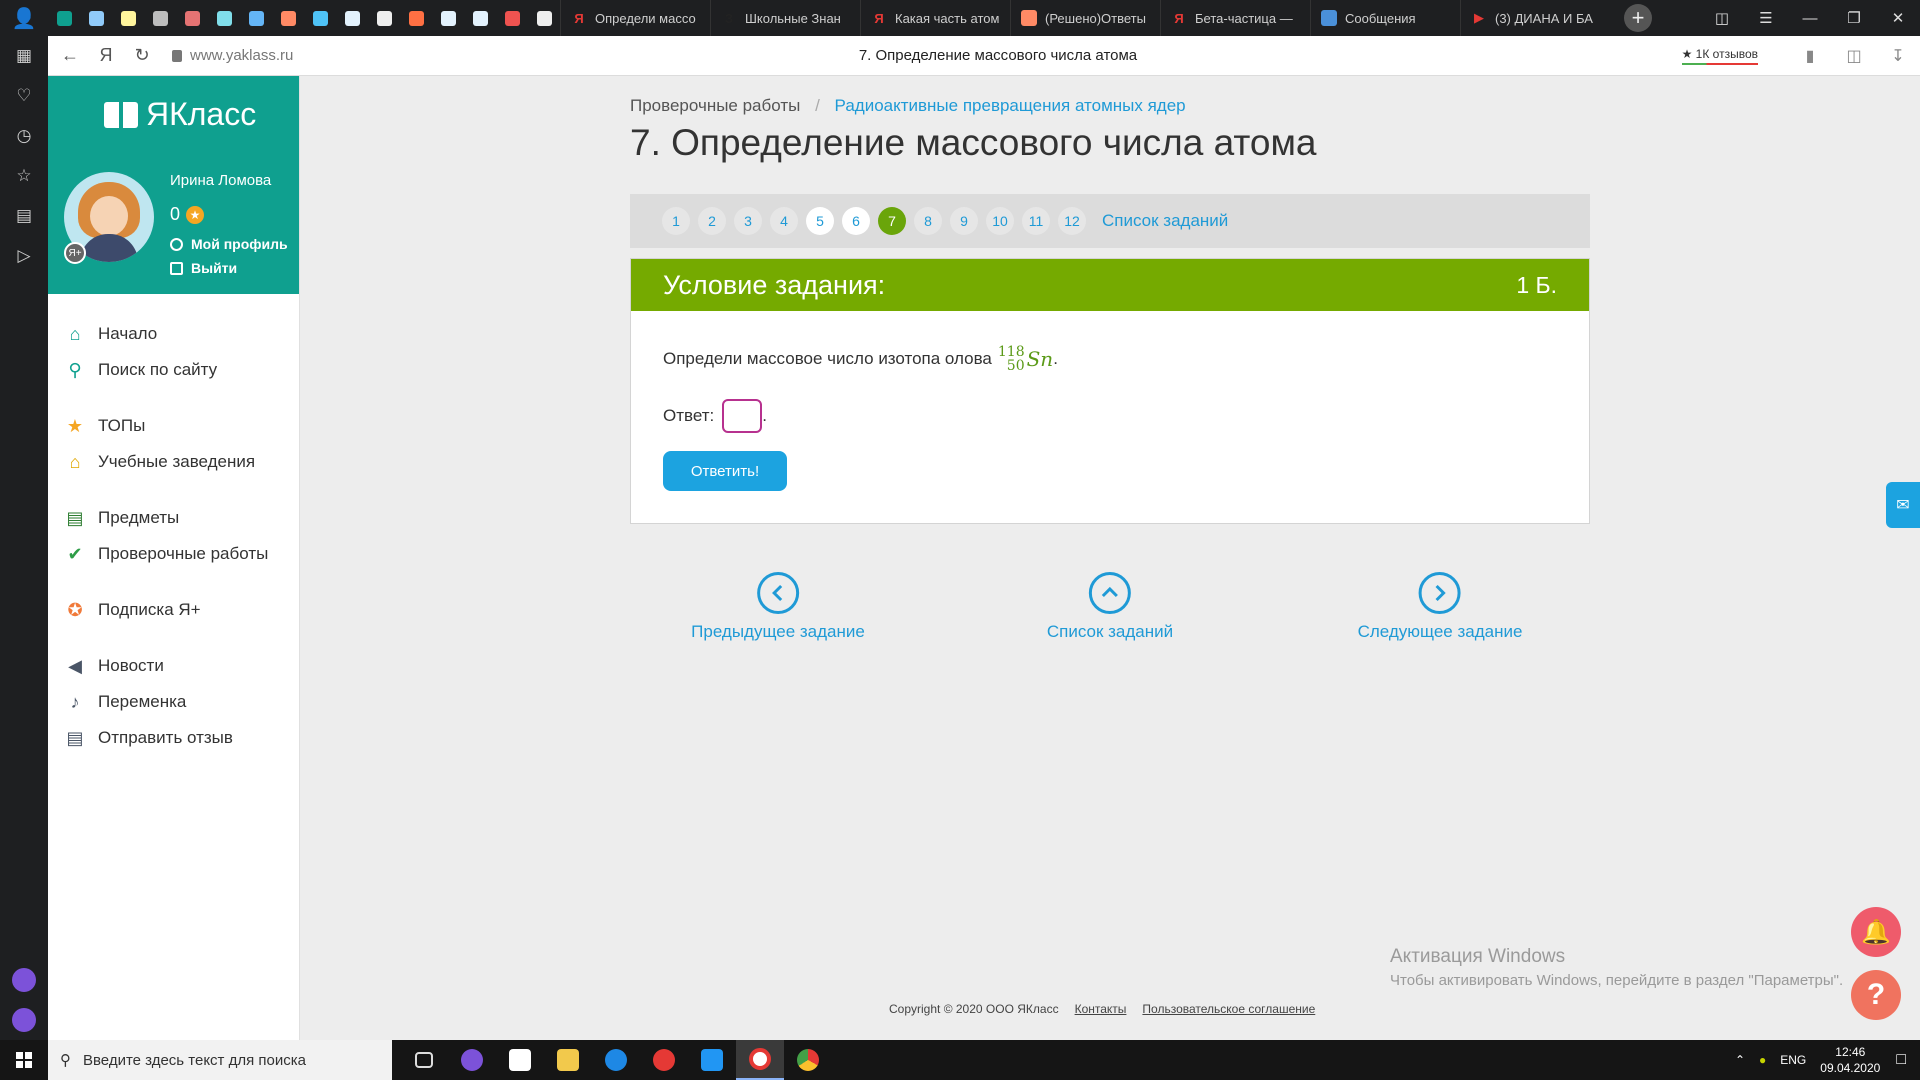  Describe the element at coordinates (1228, 1009) in the screenshot. I see `agreement-link: Пользовательское соглашение` at that location.